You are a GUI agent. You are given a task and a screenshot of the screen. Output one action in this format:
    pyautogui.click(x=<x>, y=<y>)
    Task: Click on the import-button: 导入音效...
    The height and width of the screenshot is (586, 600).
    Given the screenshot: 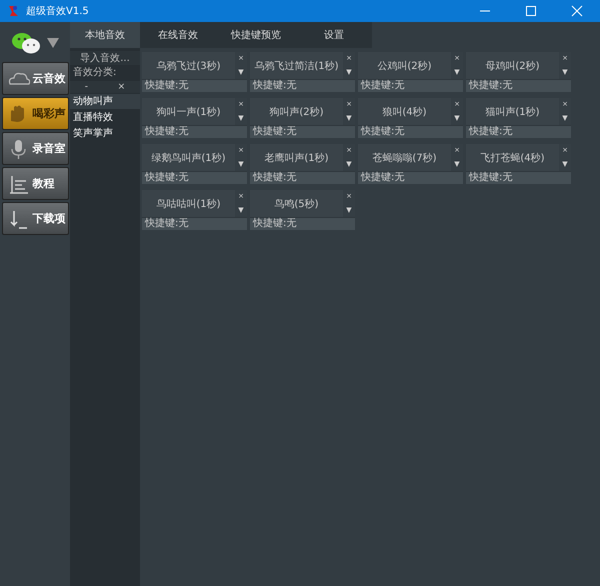 What is the action you would take?
    pyautogui.click(x=105, y=58)
    